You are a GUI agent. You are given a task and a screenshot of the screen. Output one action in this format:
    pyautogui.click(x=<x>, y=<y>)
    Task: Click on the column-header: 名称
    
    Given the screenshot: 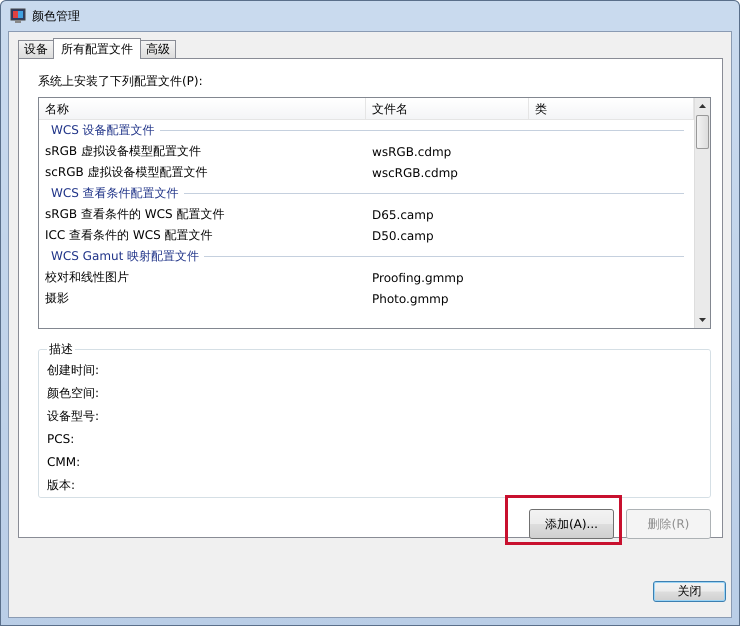 What is the action you would take?
    pyautogui.click(x=202, y=108)
    